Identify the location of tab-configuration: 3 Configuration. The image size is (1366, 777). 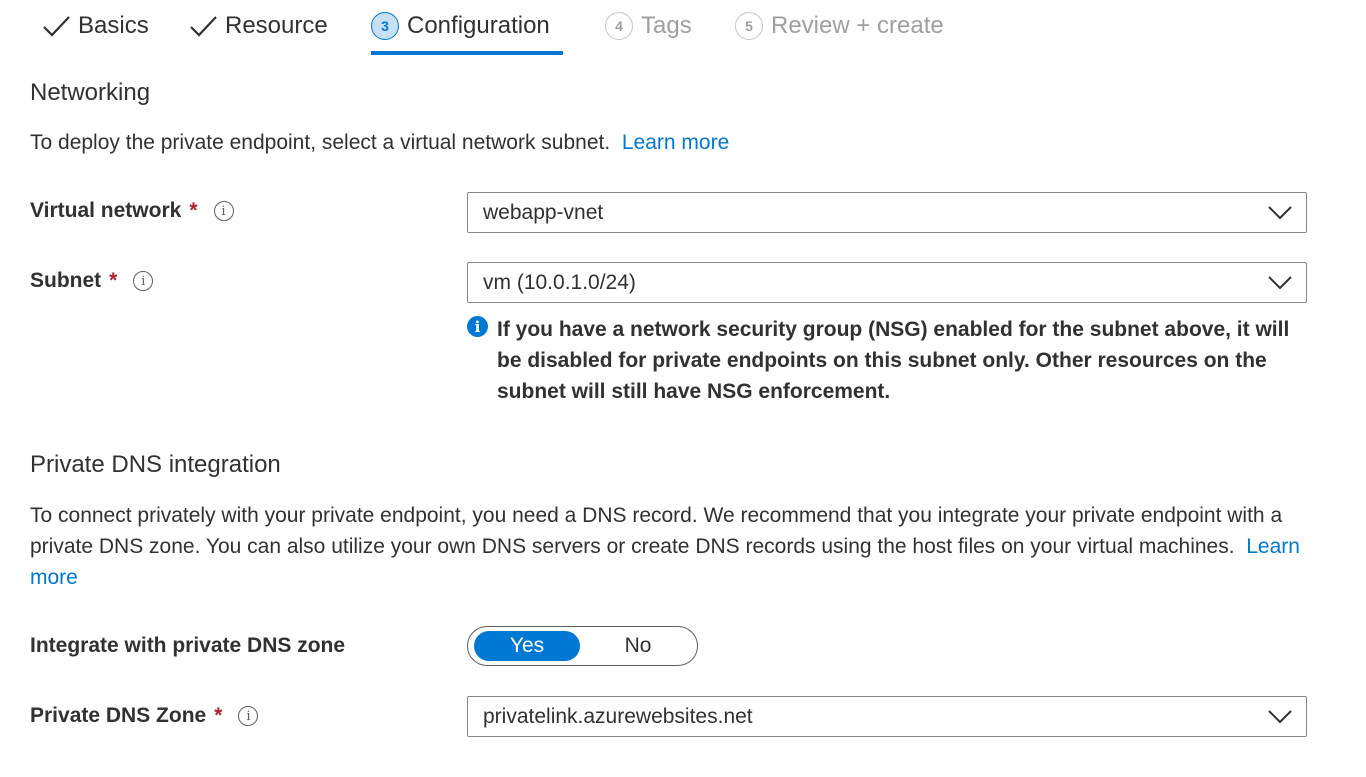
(460, 26).